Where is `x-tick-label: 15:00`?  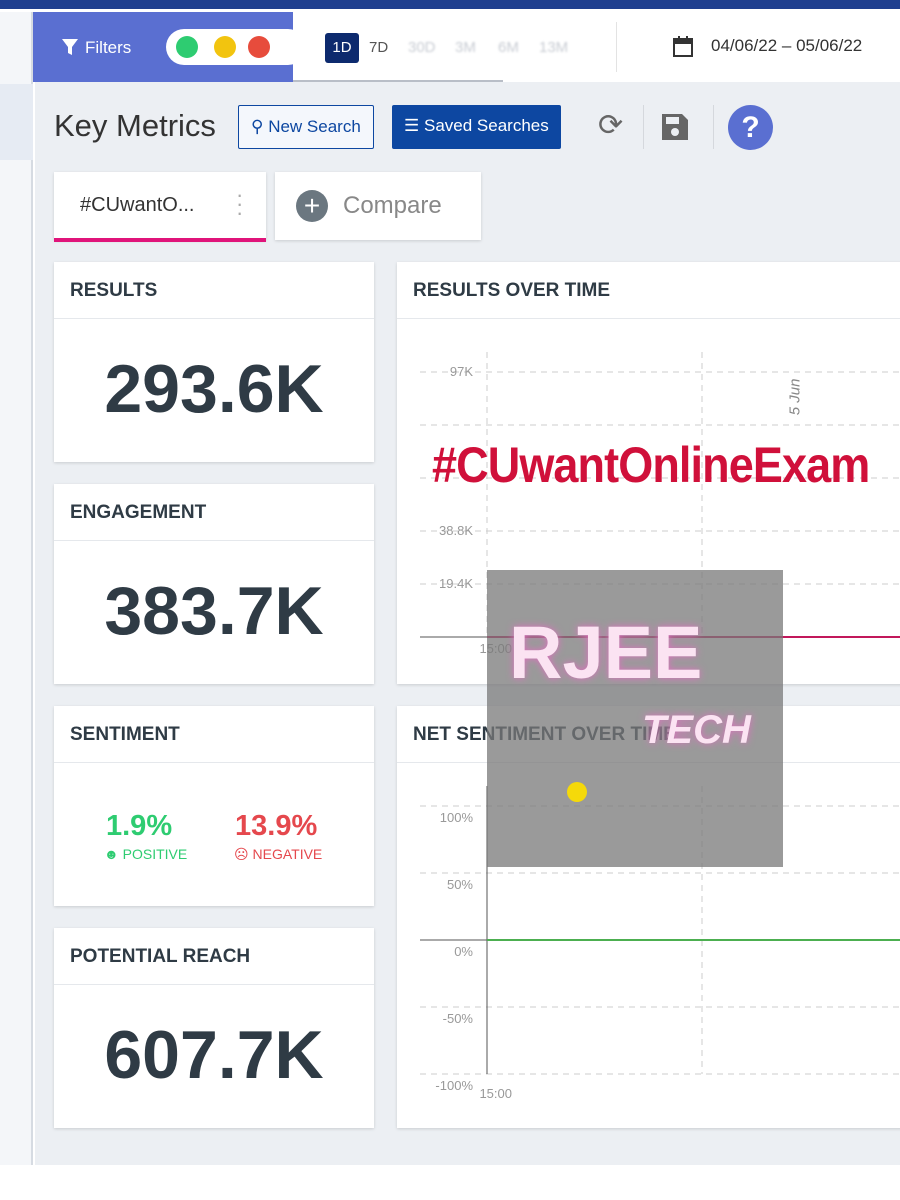
x-tick-label: 15:00 is located at coordinates (495, 1093).